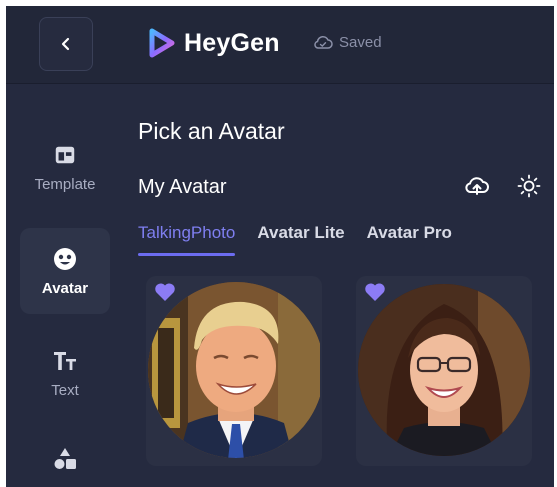  I want to click on sidebar-item-template: Template, so click(65, 167).